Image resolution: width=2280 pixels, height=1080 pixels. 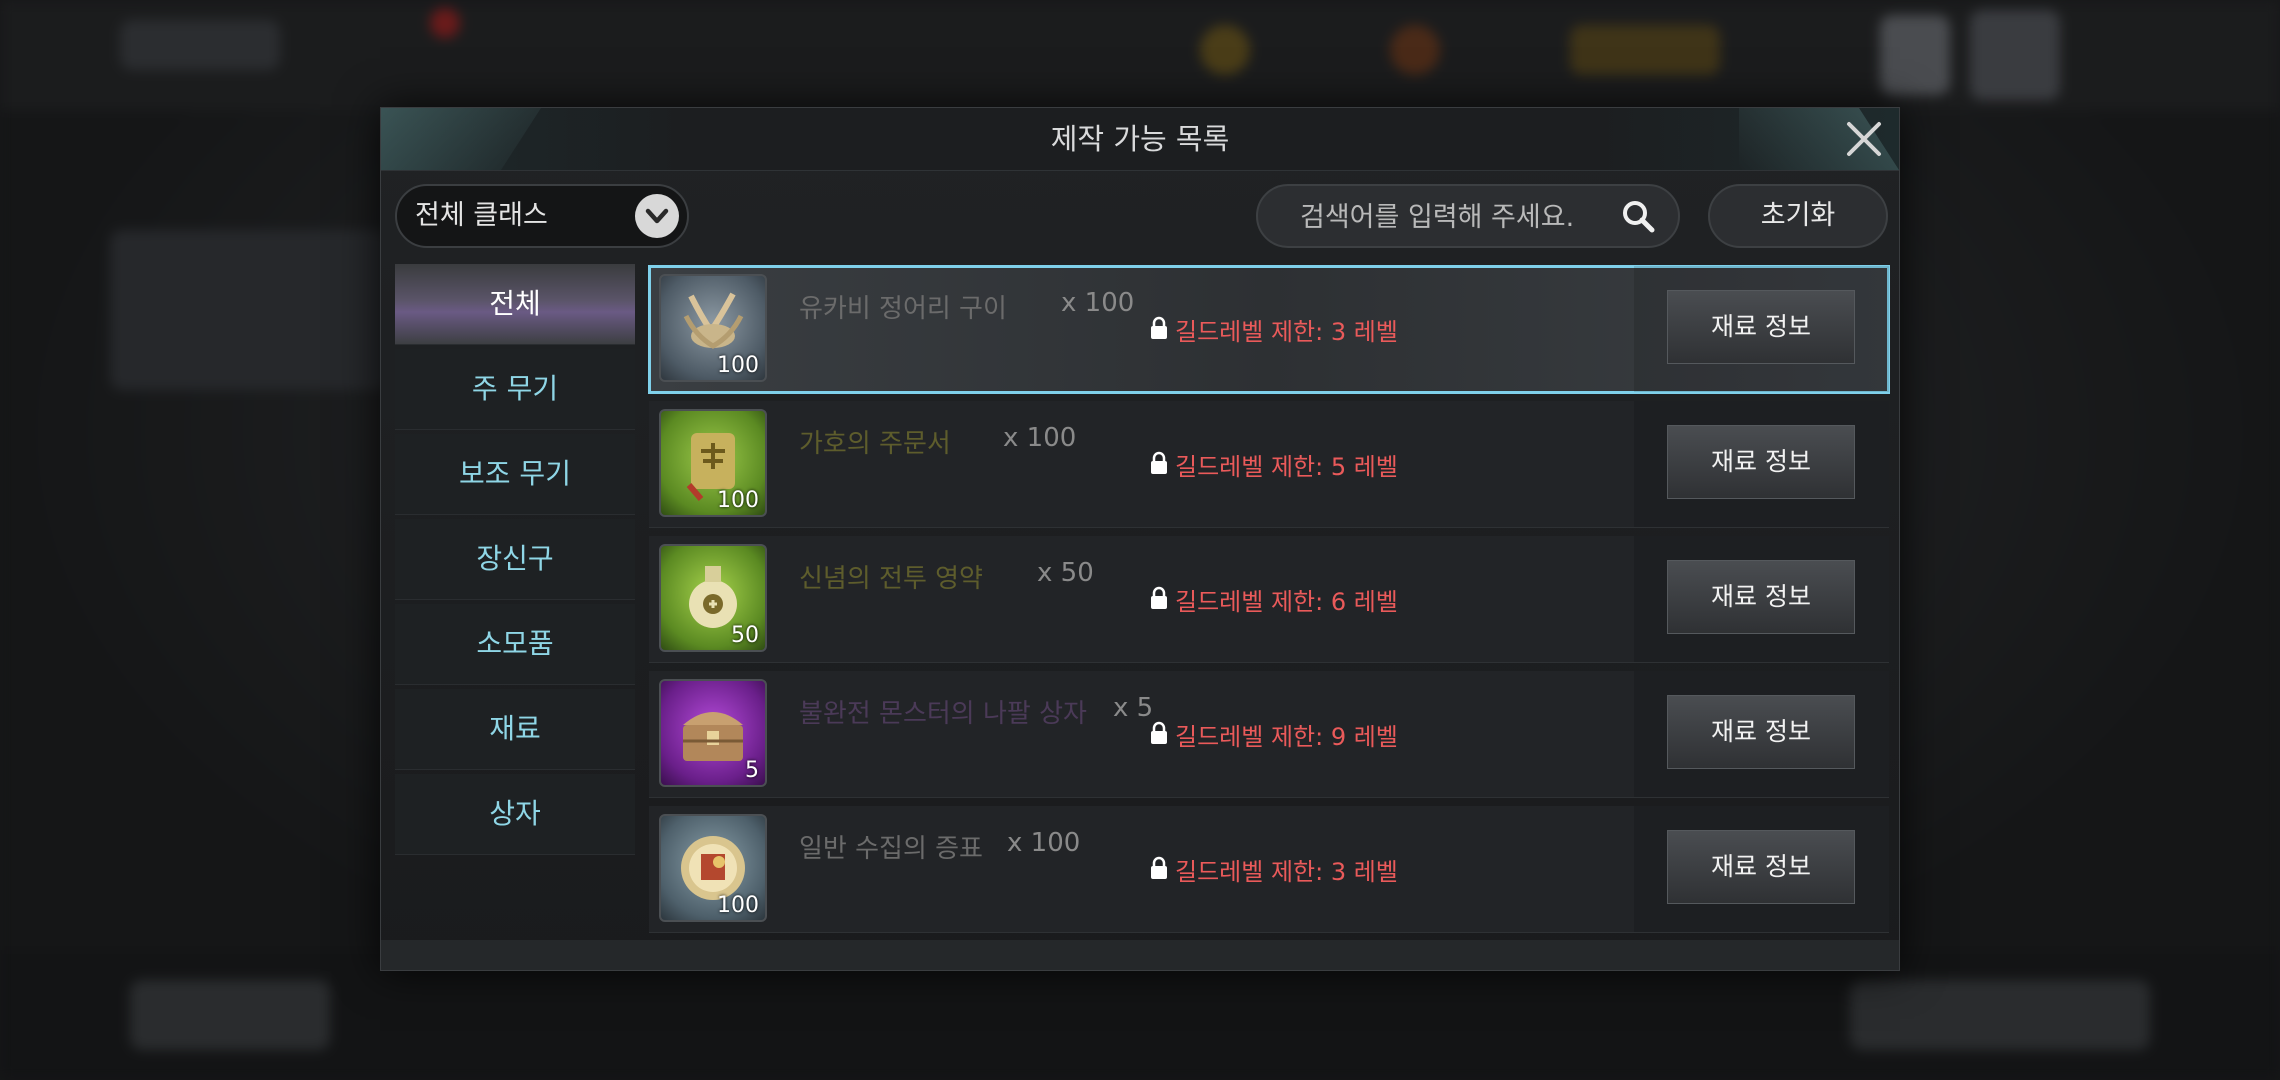 I want to click on sidebar-item-main-weapon: 주 무기, so click(x=515, y=389).